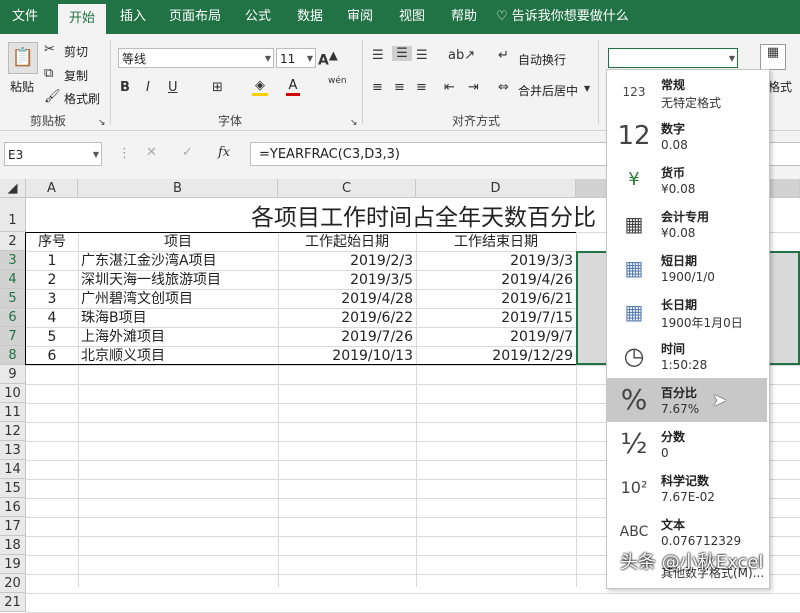 The height and width of the screenshot is (613, 800). I want to click on cancel-icon: ✕, so click(151, 152).